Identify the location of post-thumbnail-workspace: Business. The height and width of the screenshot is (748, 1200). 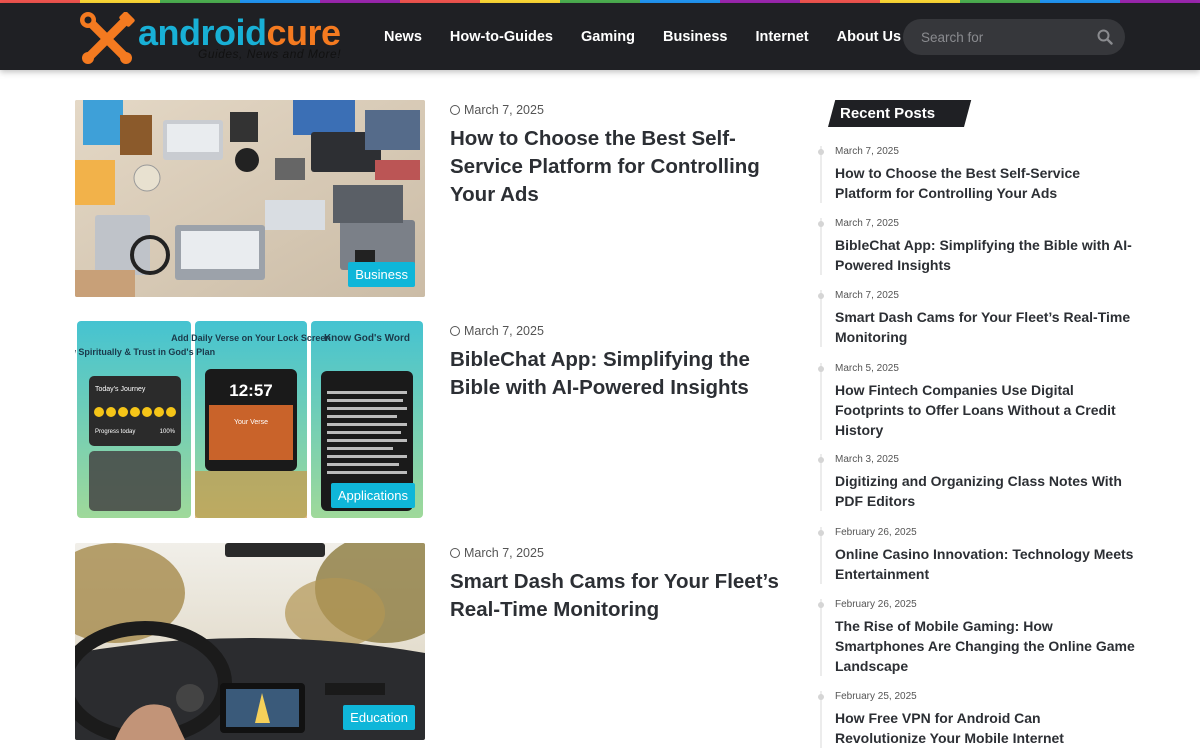
(250, 198).